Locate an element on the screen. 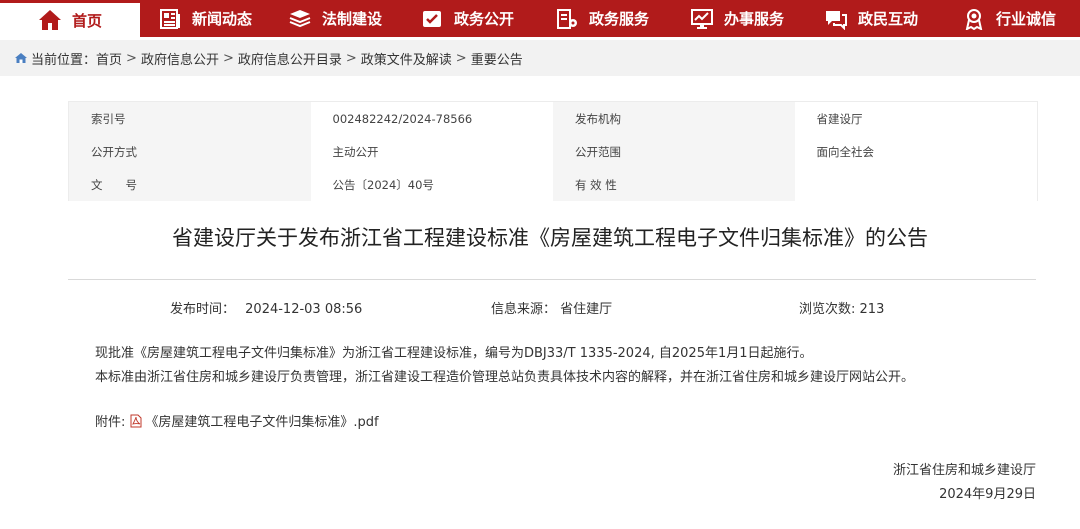 This screenshot has height=529, width=1080. breadcrumb-gov-info: 政府信息公开 is located at coordinates (180, 58).